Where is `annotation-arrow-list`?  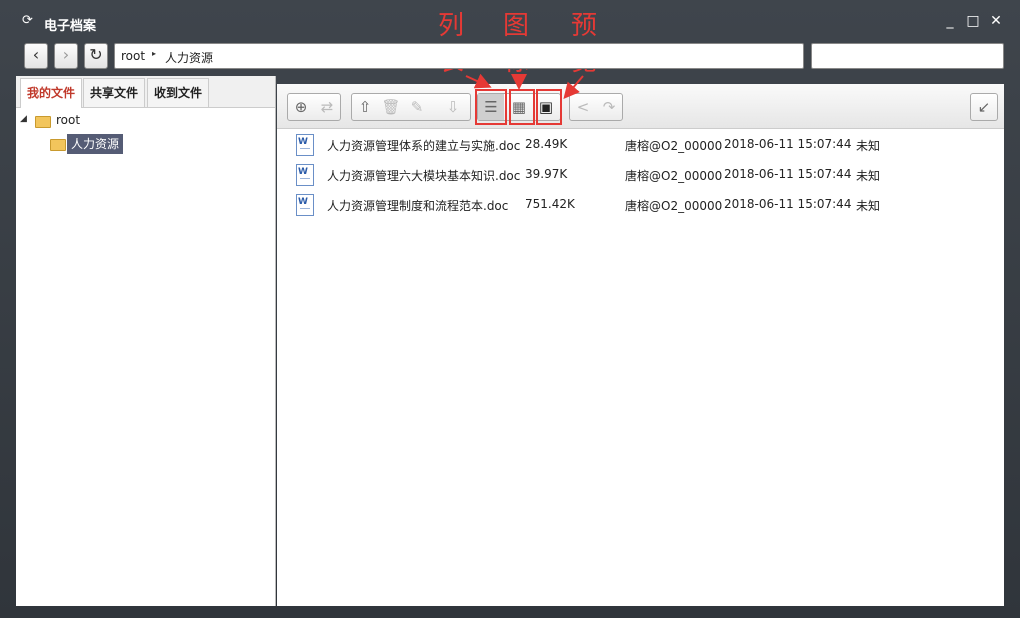 annotation-arrow-list is located at coordinates (478, 81).